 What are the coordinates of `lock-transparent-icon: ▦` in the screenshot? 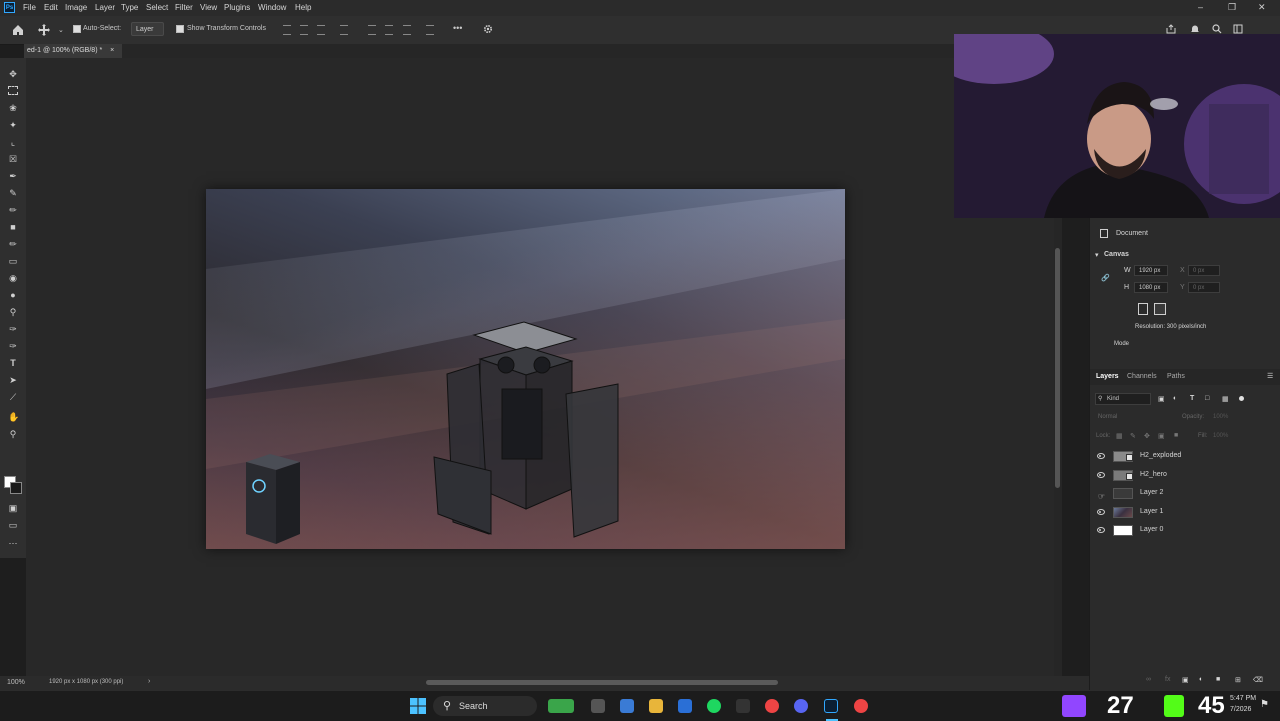 It's located at (1119, 436).